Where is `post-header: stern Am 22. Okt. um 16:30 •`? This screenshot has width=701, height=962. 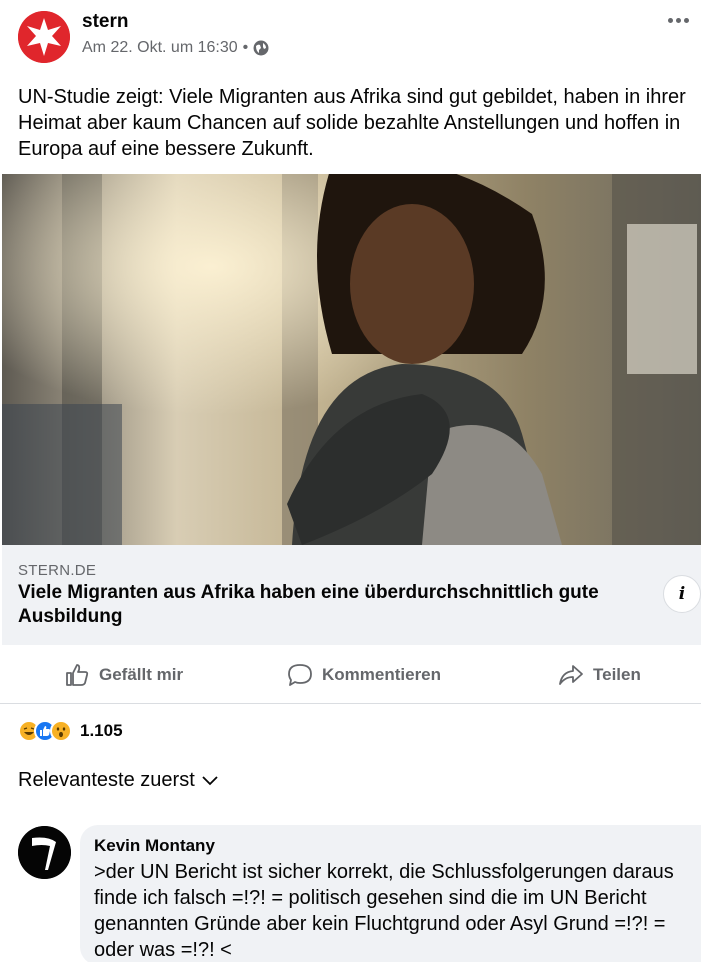 post-header: stern Am 22. Okt. um 16:30 • is located at coordinates (350, 40).